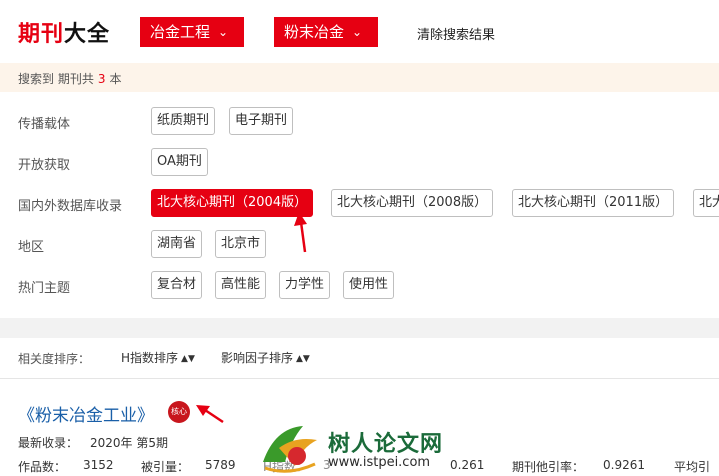 The height and width of the screenshot is (476, 719). Describe the element at coordinates (87, 34) in the screenshot. I see `logo-text-black: 大全` at that location.